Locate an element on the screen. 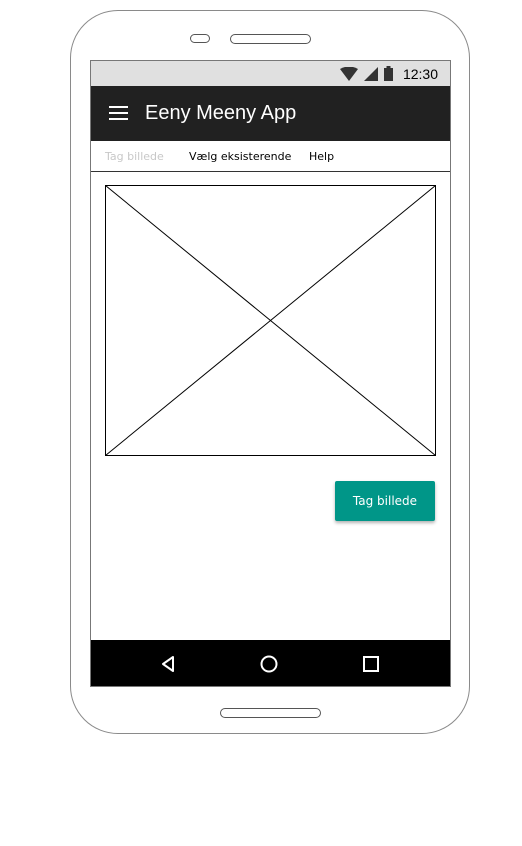  status-icons: 12:30 is located at coordinates (388, 73).